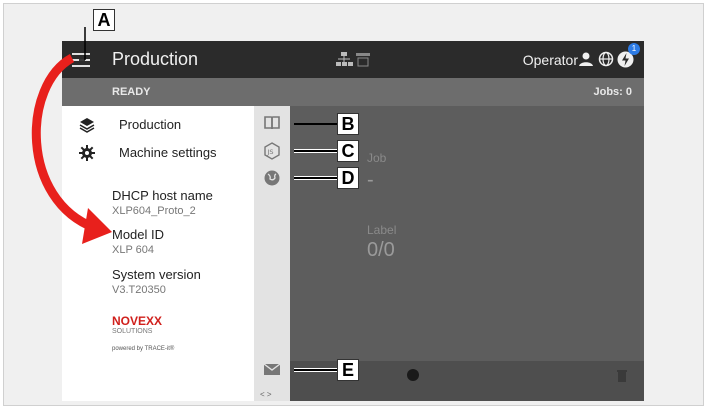 The image size is (709, 411). I want to click on menu-item-label: Production, so click(150, 124).